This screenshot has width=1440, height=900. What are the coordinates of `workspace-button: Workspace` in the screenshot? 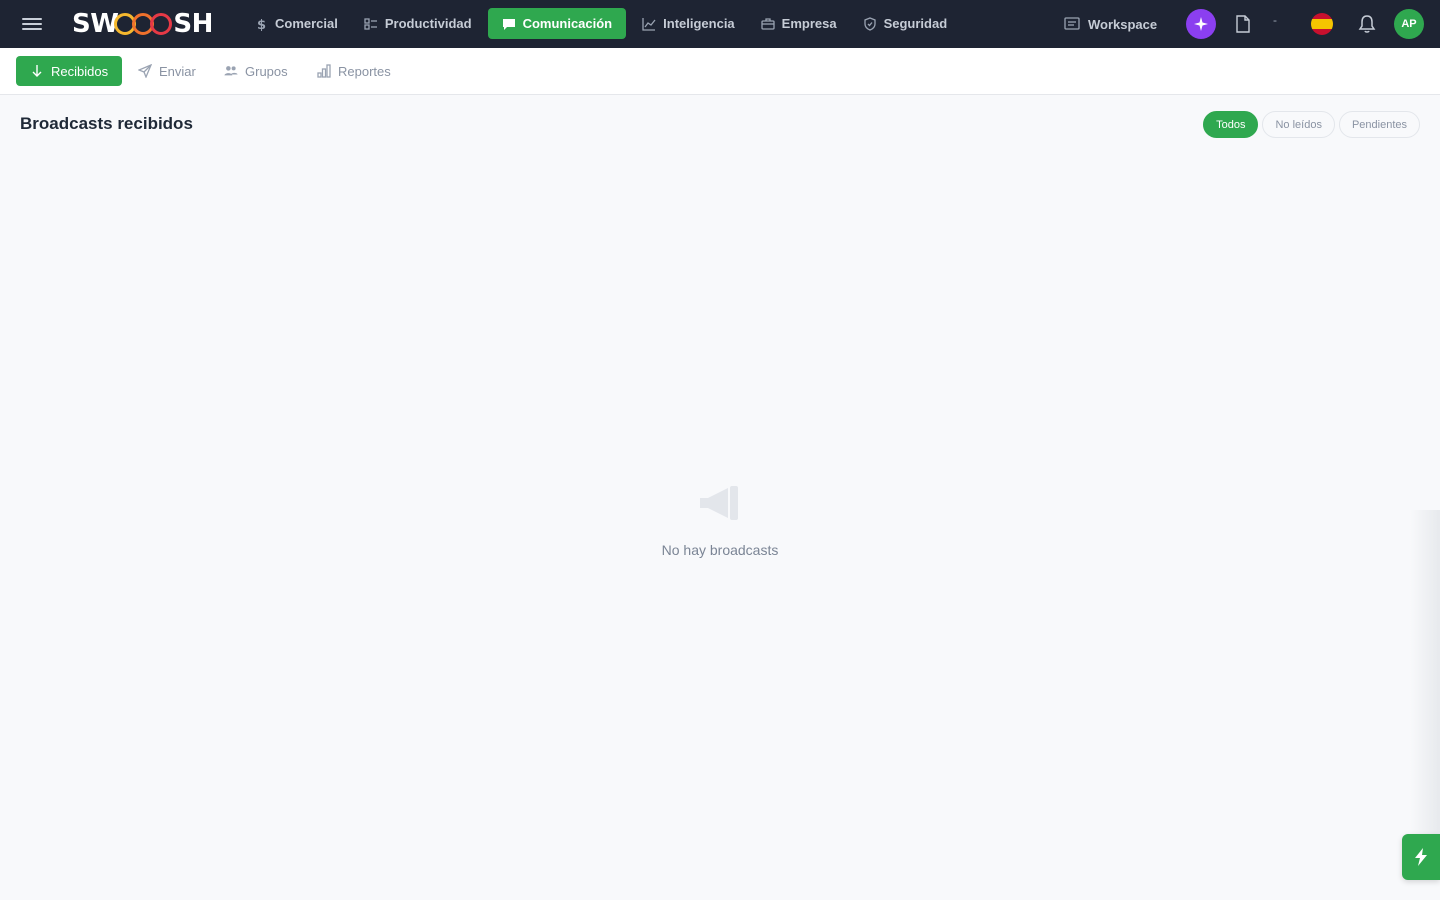 It's located at (1110, 24).